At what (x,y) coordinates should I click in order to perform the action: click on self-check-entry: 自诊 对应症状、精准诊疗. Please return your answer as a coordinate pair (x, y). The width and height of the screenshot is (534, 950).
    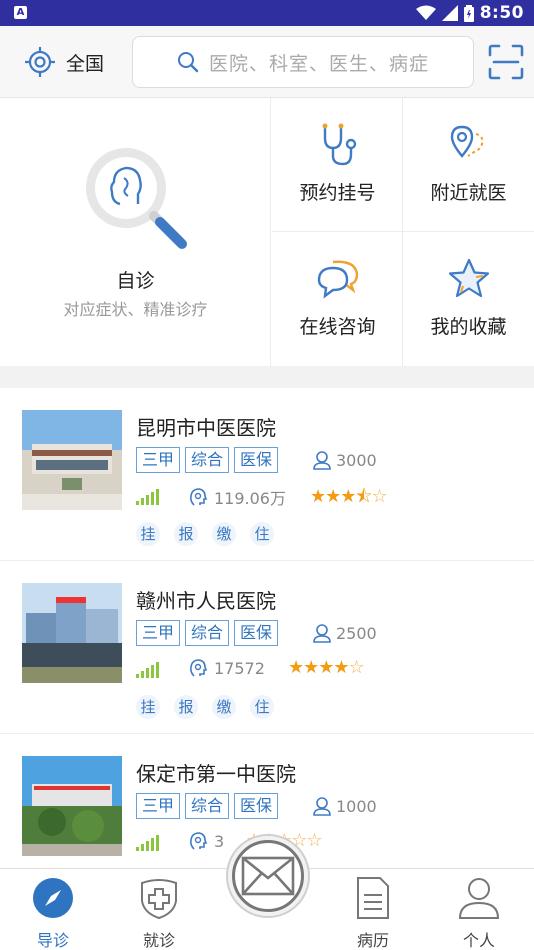
    Looking at the image, I should click on (135, 232).